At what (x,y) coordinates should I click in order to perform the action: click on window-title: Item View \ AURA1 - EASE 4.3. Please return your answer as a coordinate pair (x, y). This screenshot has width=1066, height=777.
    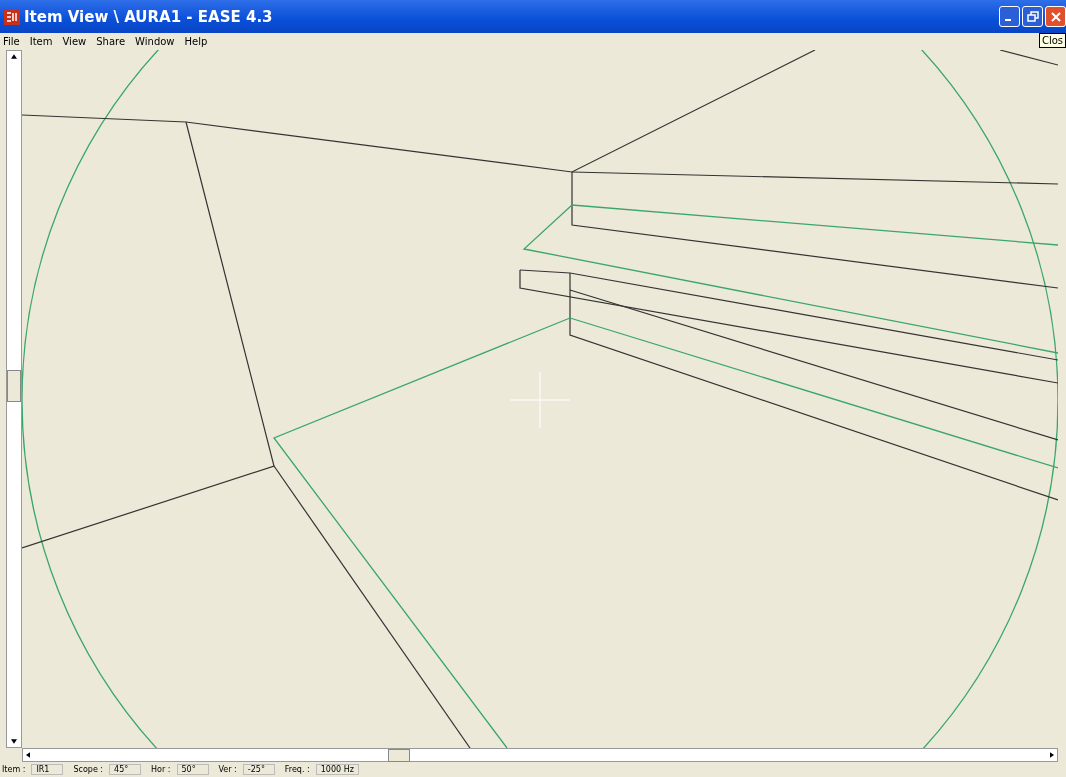
    Looking at the image, I should click on (148, 16).